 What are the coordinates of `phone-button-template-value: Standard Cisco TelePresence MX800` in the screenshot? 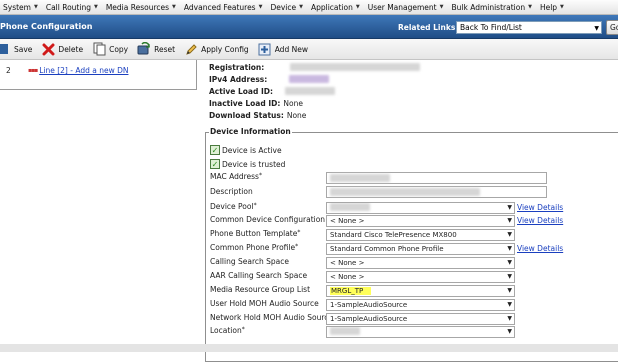 It's located at (393, 235).